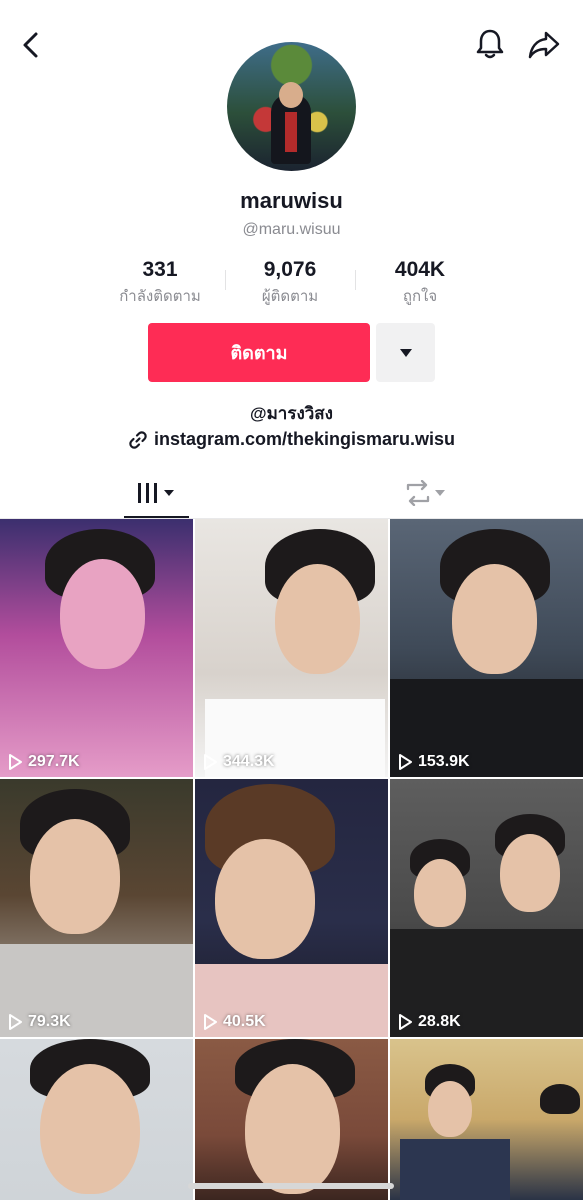 The height and width of the screenshot is (1200, 583). I want to click on share-button, so click(544, 44).